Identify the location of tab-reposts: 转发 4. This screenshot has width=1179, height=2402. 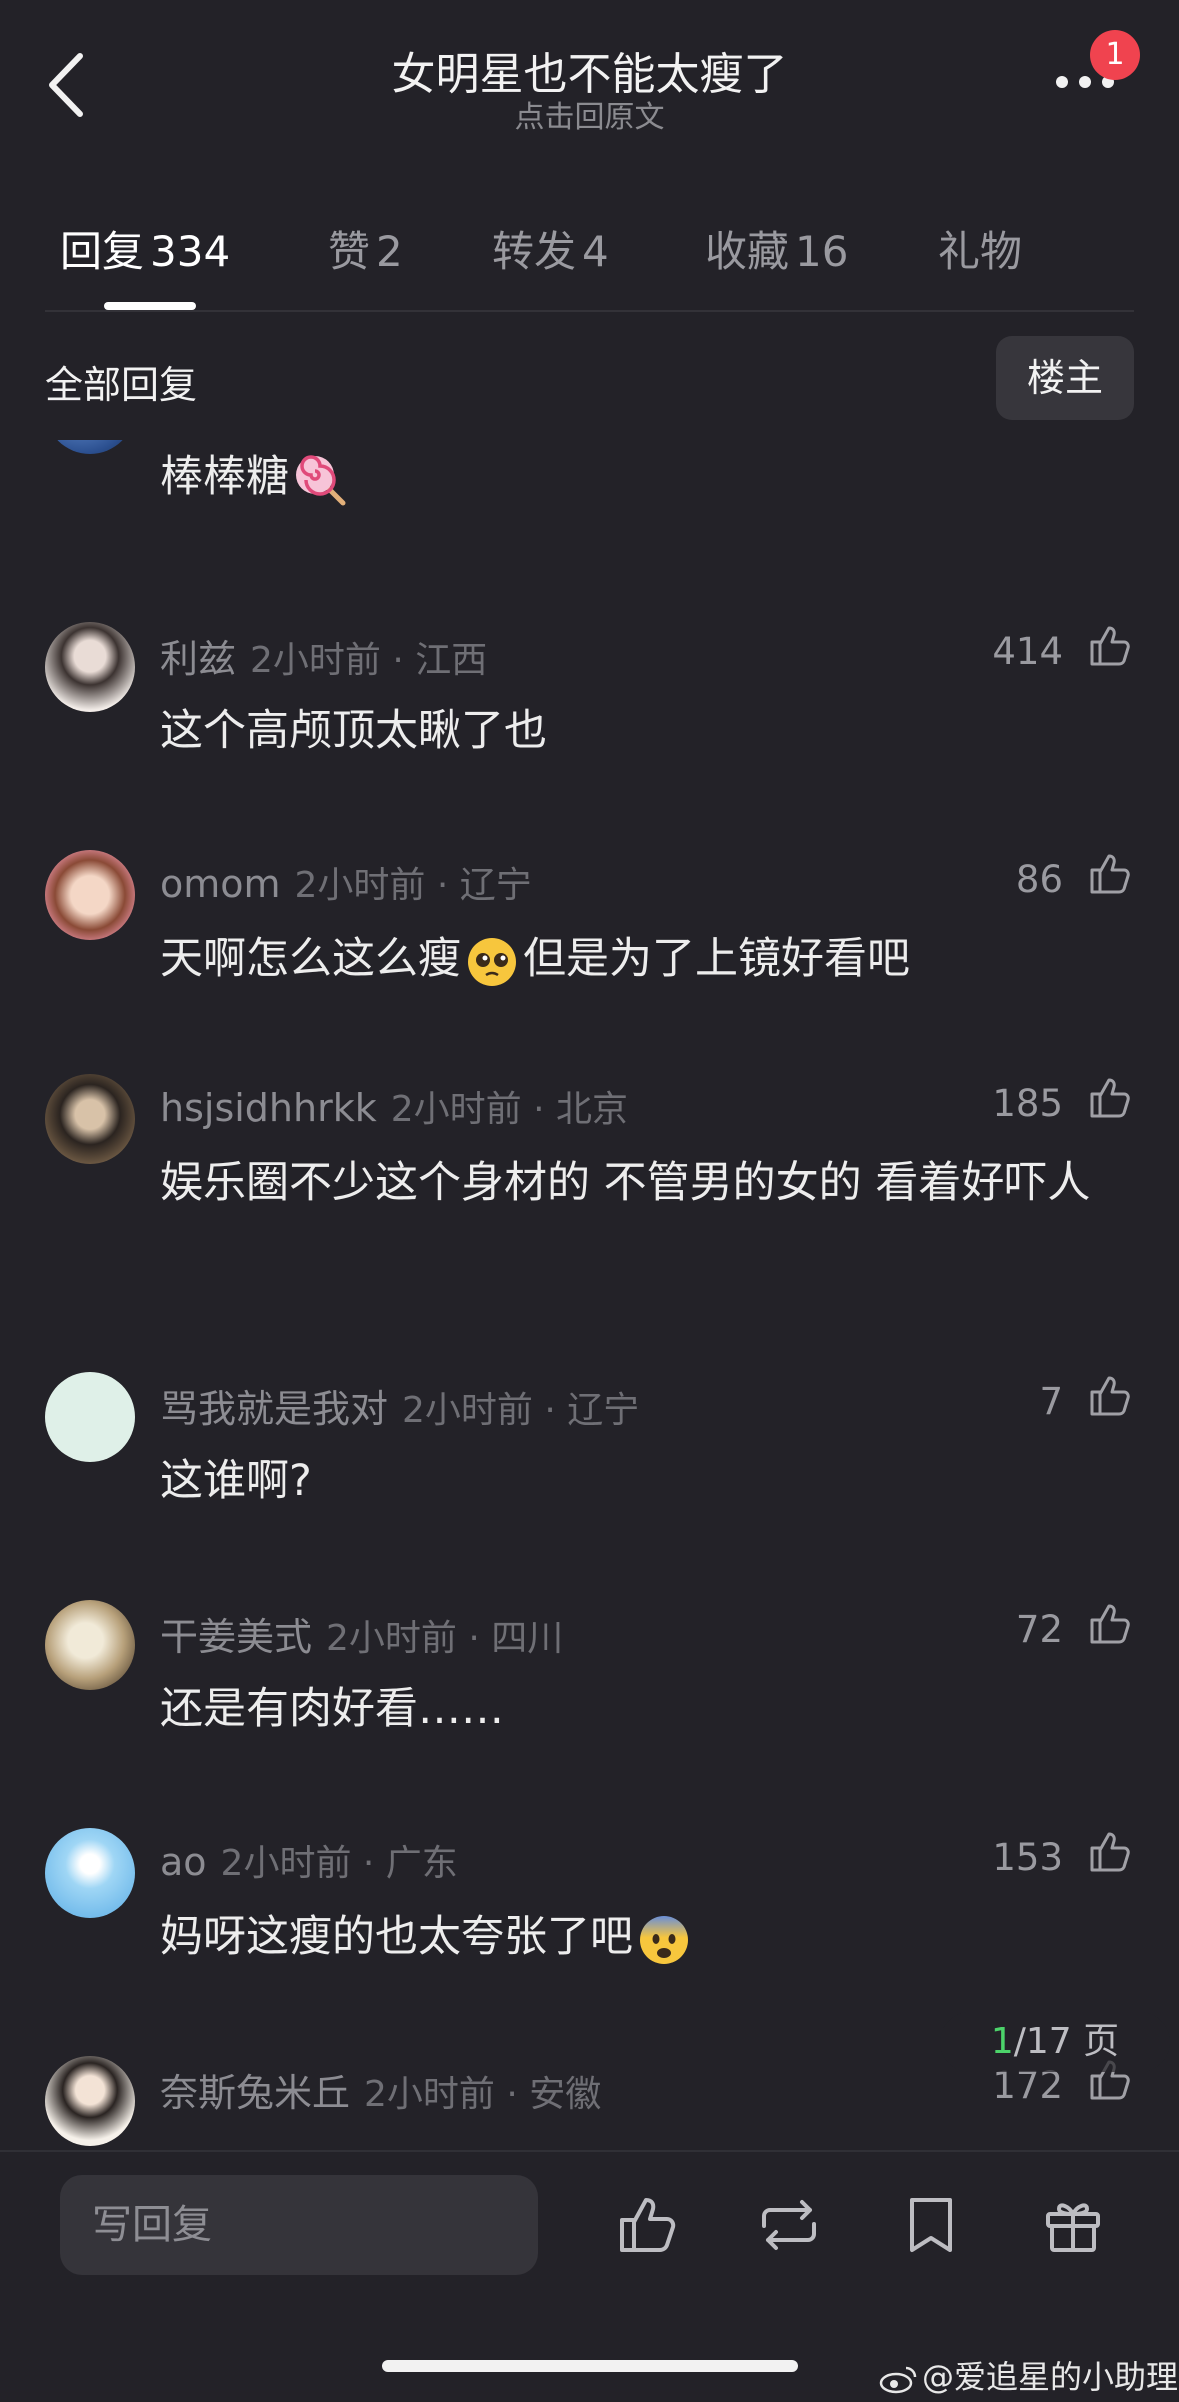
(550, 248).